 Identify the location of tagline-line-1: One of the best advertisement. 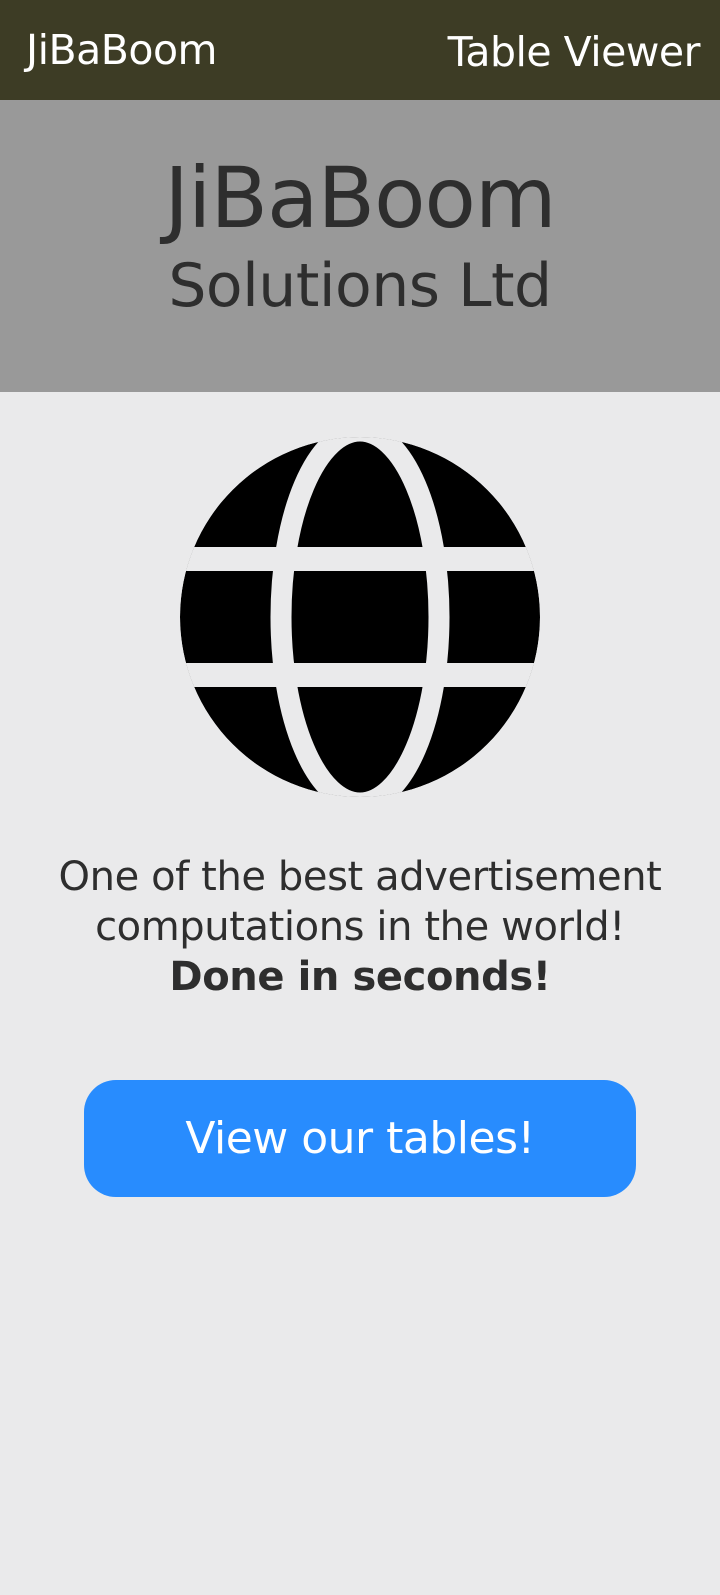
(360, 877).